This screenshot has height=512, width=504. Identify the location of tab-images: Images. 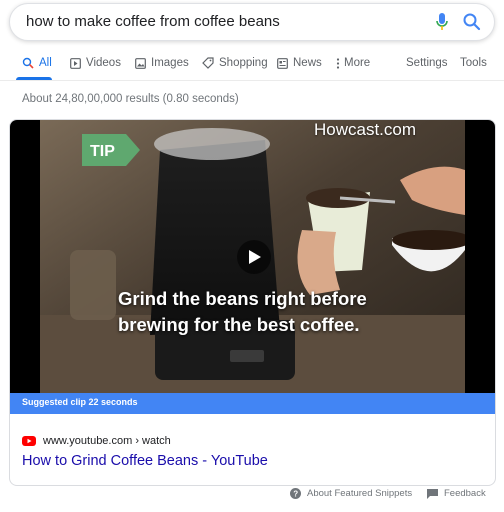
(162, 63).